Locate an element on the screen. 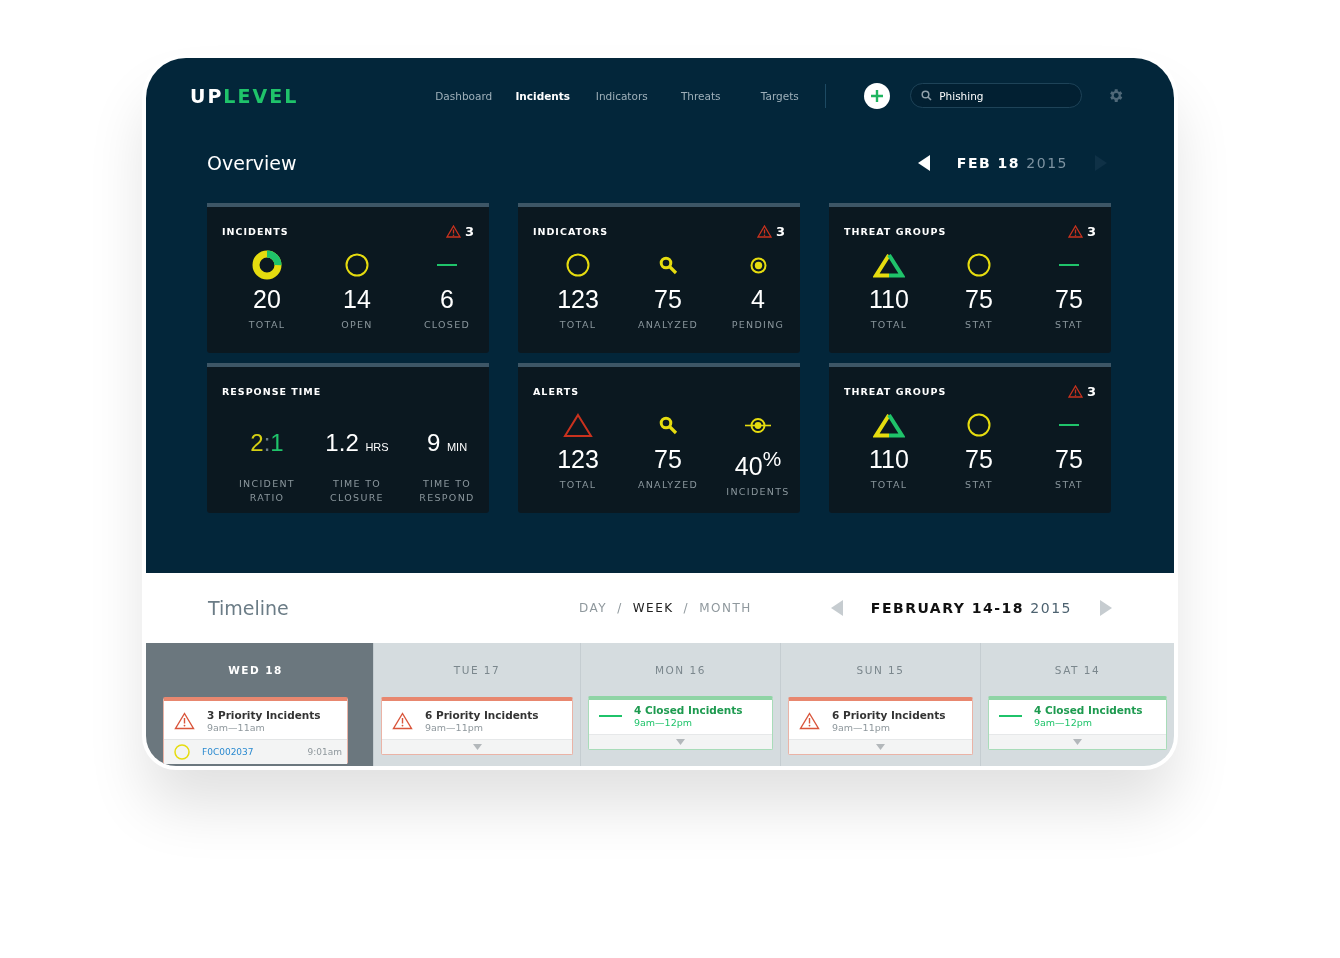 This screenshot has height=958, width=1340. next-icon is located at coordinates (1106, 608).